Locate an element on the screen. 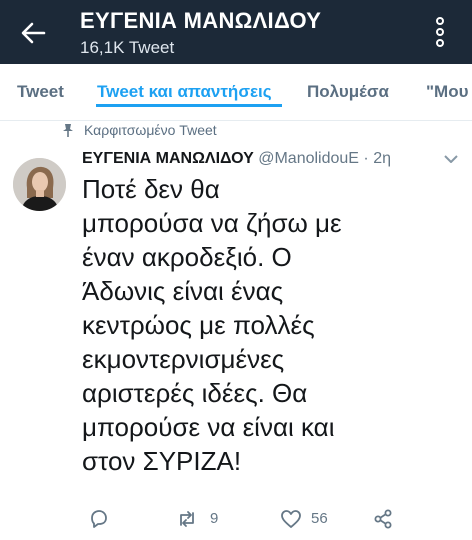 The width and height of the screenshot is (472, 540). share-icon is located at coordinates (383, 519).